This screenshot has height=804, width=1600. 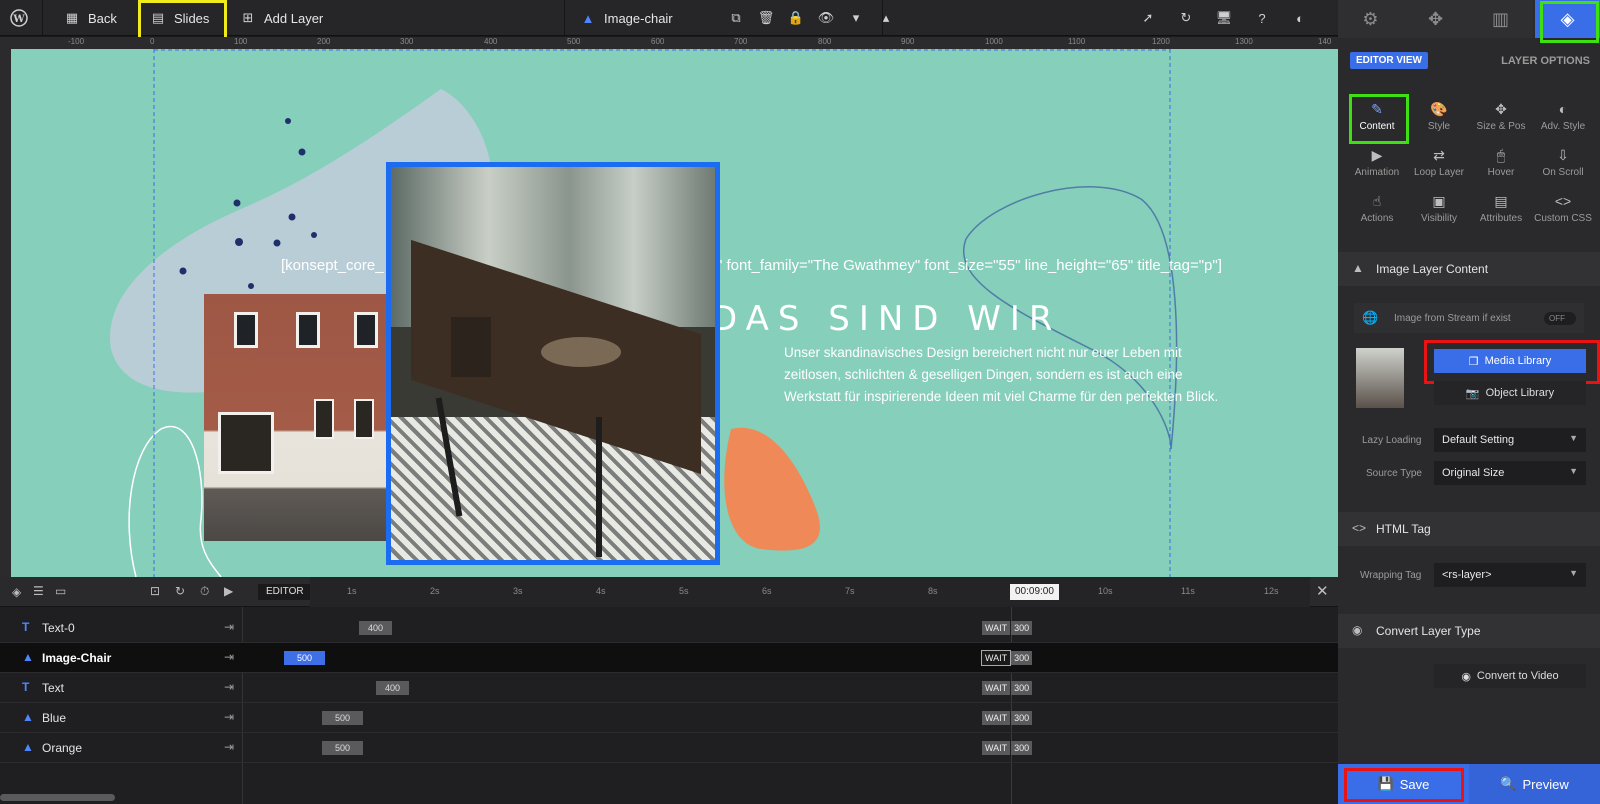 What do you see at coordinates (1469, 269) in the screenshot?
I see `image-layer-content-header: ▲ Image Layer Content` at bounding box center [1469, 269].